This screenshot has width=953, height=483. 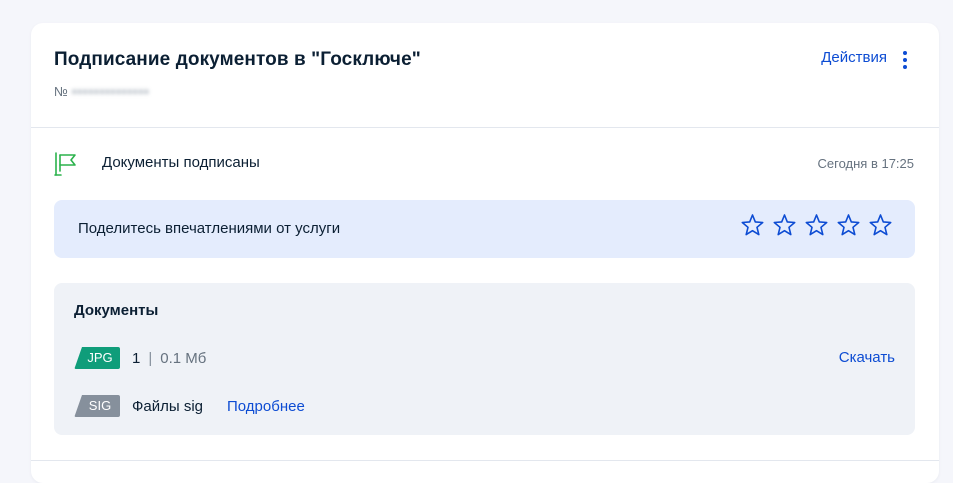 I want to click on kebab-menu-icon, so click(x=905, y=60).